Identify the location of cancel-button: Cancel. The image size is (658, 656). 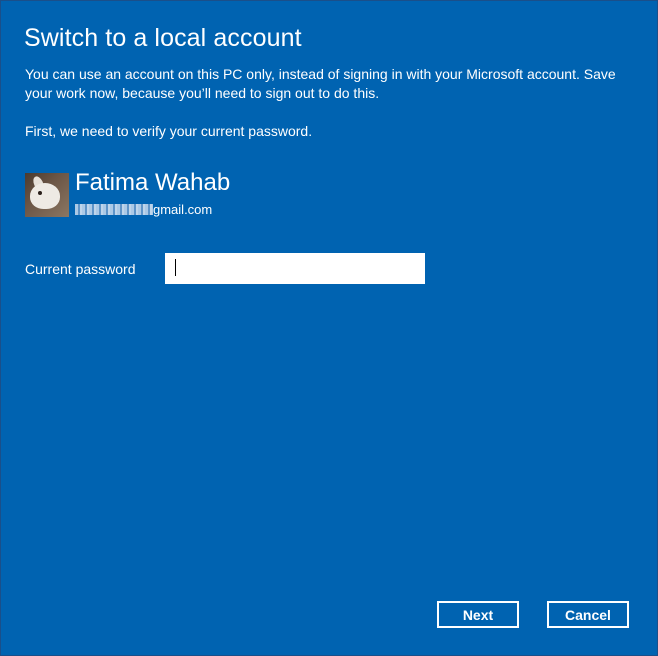
(588, 614).